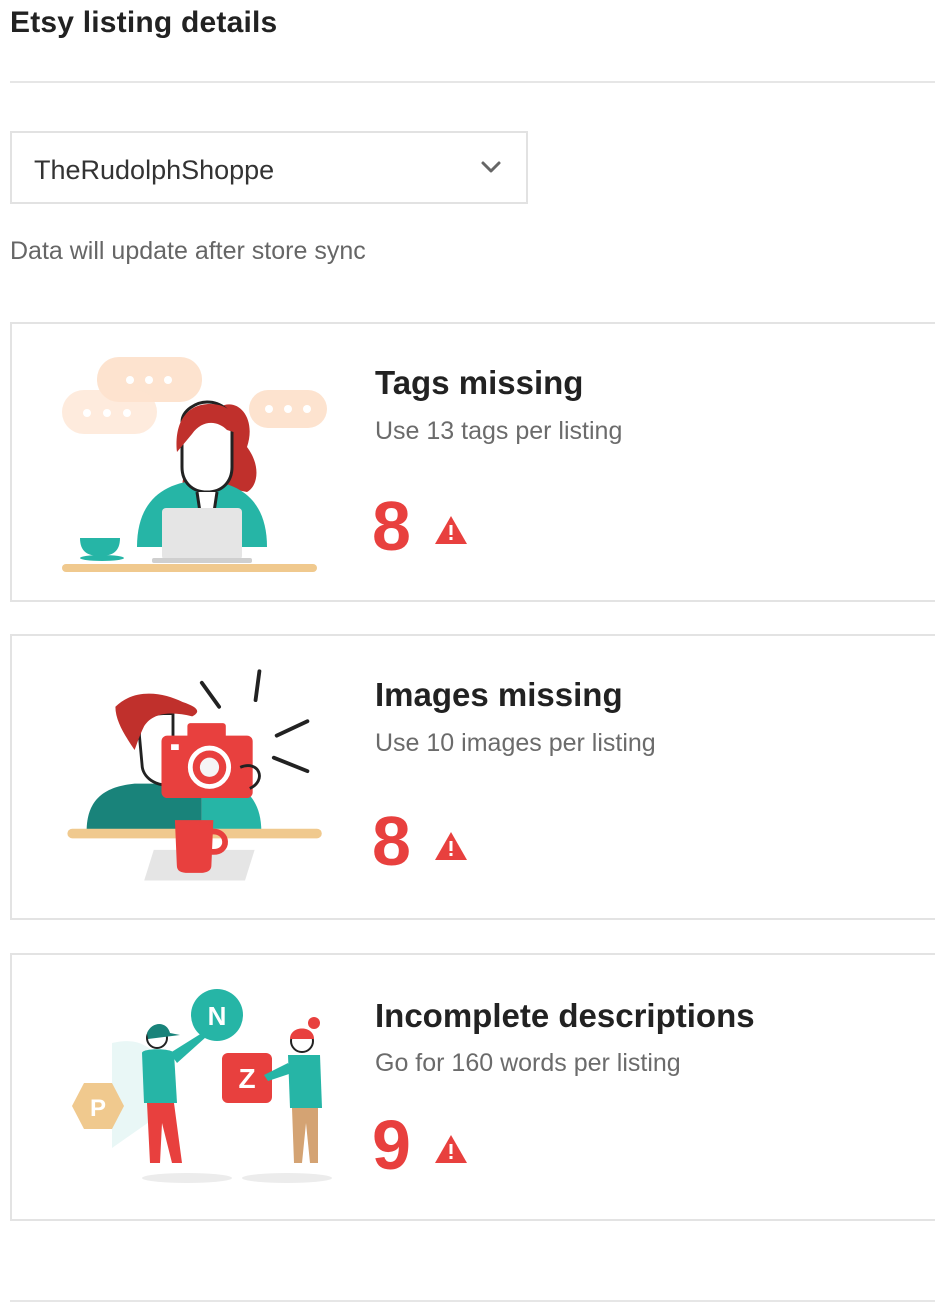 The height and width of the screenshot is (1304, 935). Describe the element at coordinates (194, 775) in the screenshot. I see `man-camera-illustration` at that location.